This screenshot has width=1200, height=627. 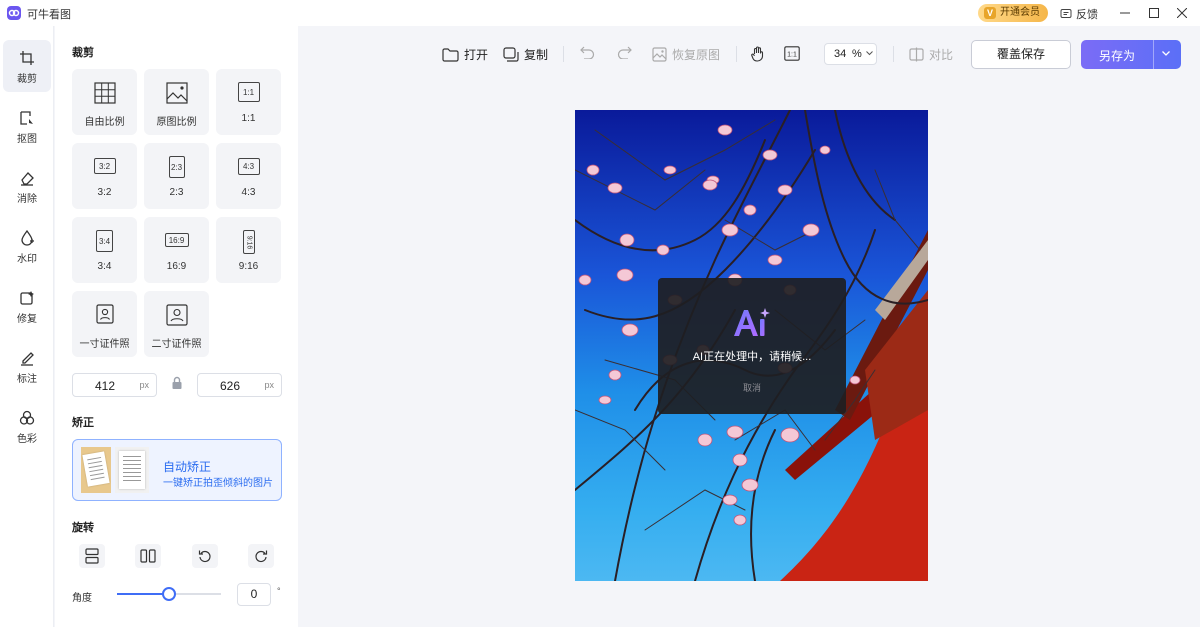 What do you see at coordinates (187, 467) in the screenshot?
I see `auto-correct-title: 自动矫正` at bounding box center [187, 467].